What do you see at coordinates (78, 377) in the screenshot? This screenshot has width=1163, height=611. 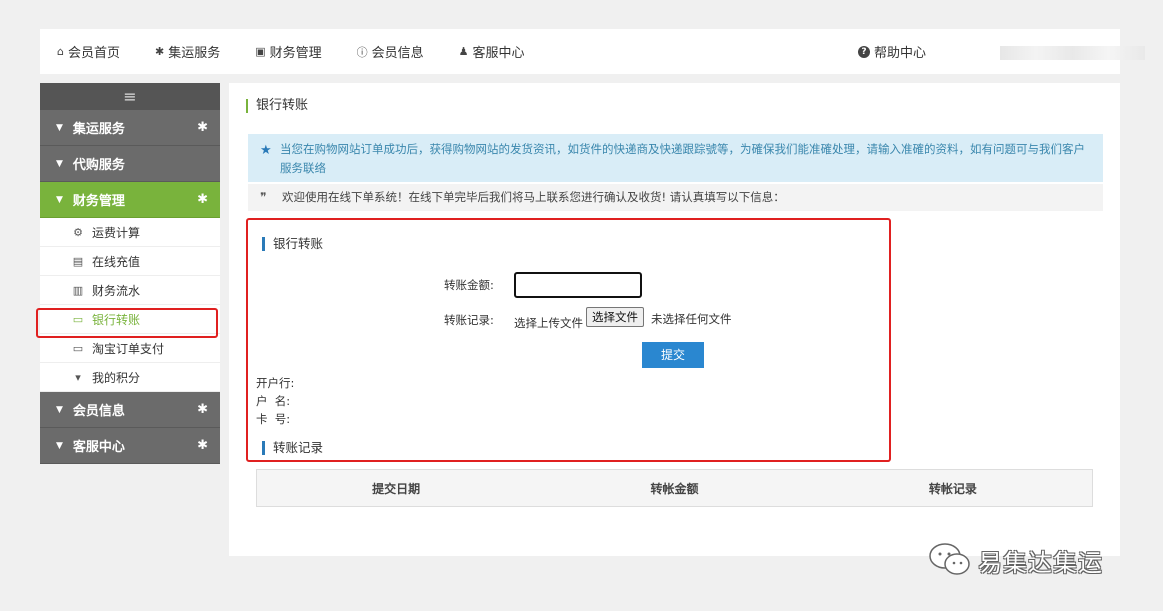 I see `gift-icon: ▾` at bounding box center [78, 377].